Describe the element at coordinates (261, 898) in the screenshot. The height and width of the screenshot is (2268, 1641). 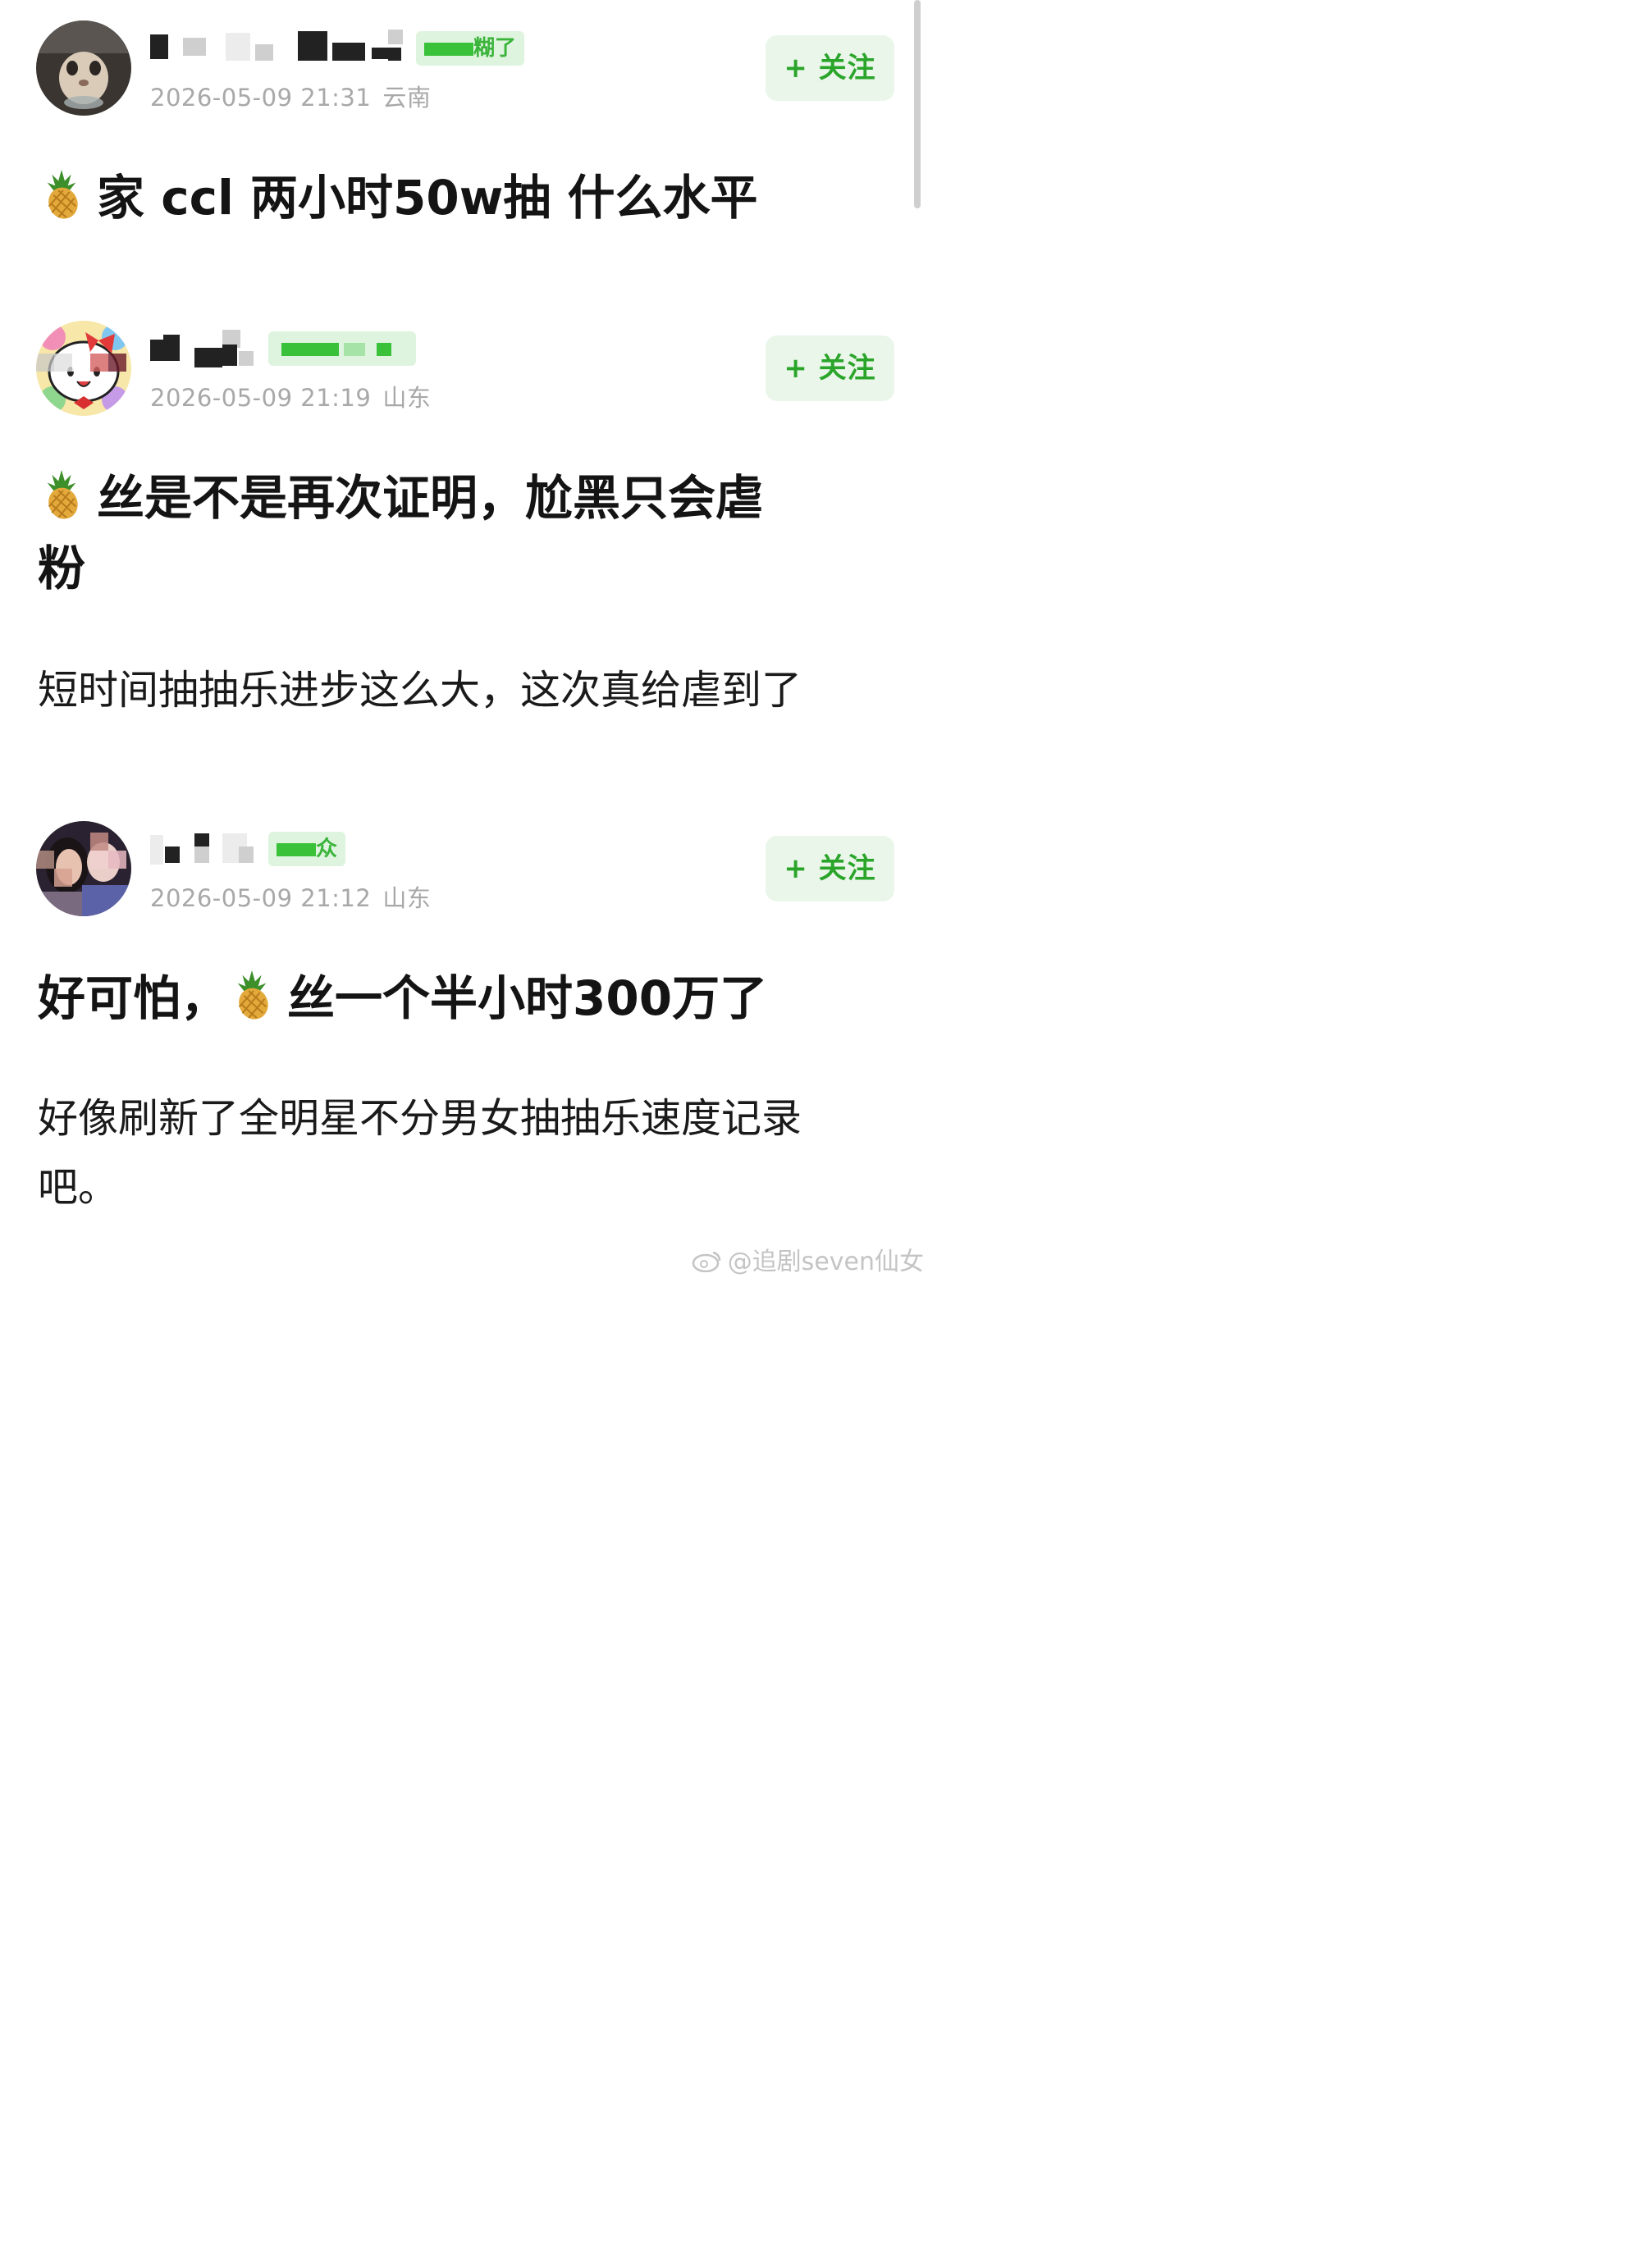
I see `post-timestamp: 2026-05-09 21:12` at that location.